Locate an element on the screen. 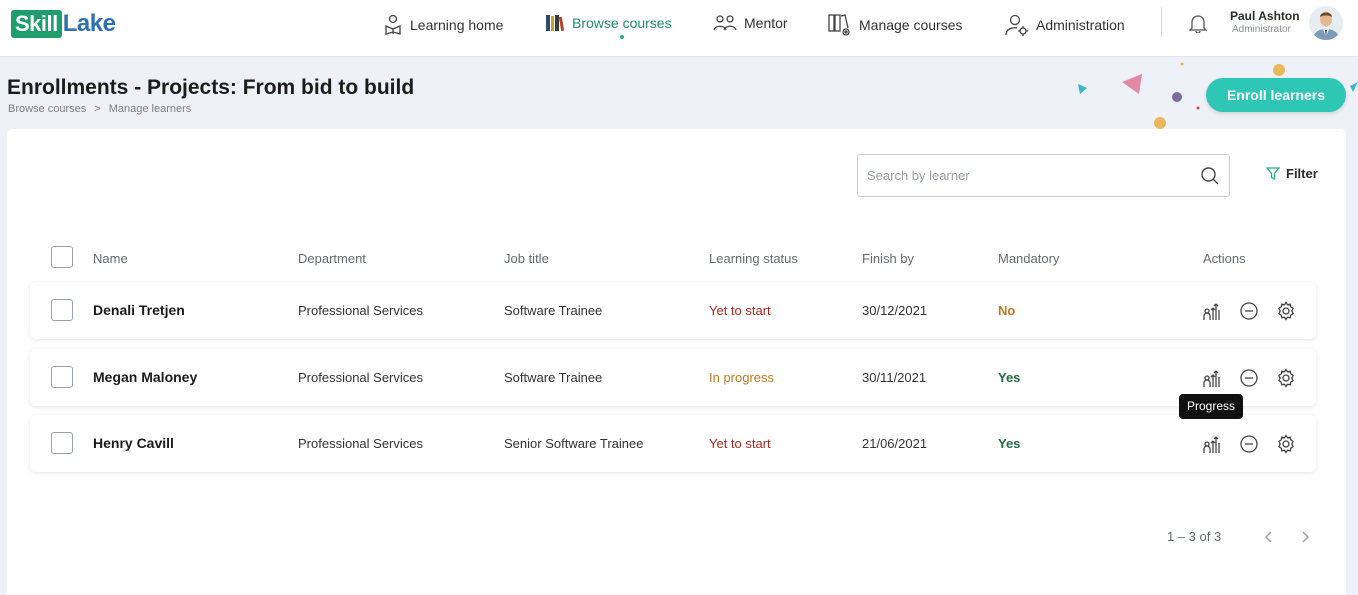 Image resolution: width=1358 pixels, height=595 pixels. nav-divider is located at coordinates (1161, 22).